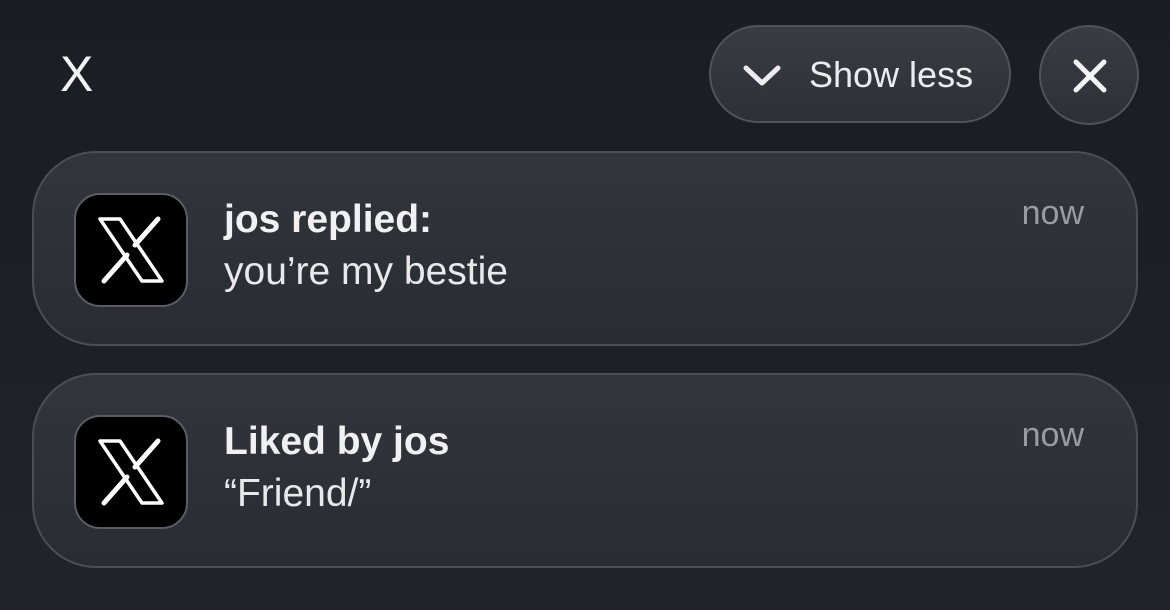 The height and width of the screenshot is (610, 1170). Describe the element at coordinates (298, 493) in the screenshot. I see `notification-body: “Friend/”` at that location.